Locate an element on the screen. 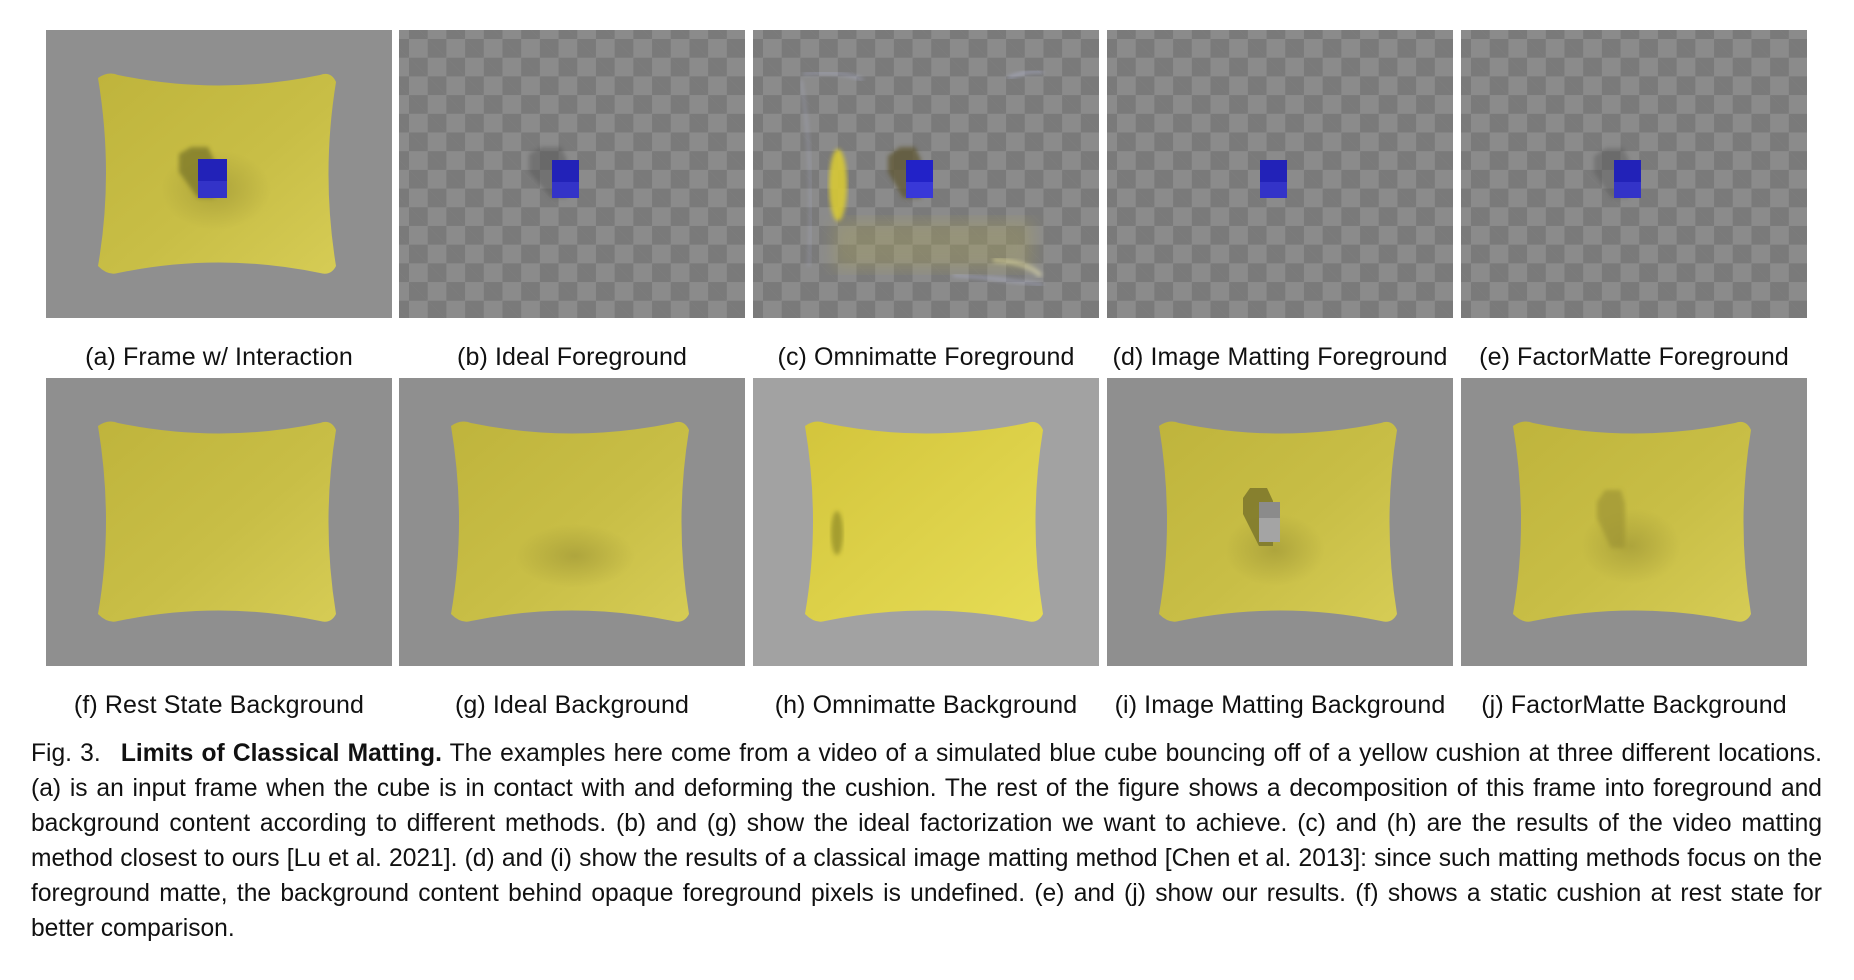 The width and height of the screenshot is (1854, 980). panel-e-factormatte-foreground is located at coordinates (1634, 174).